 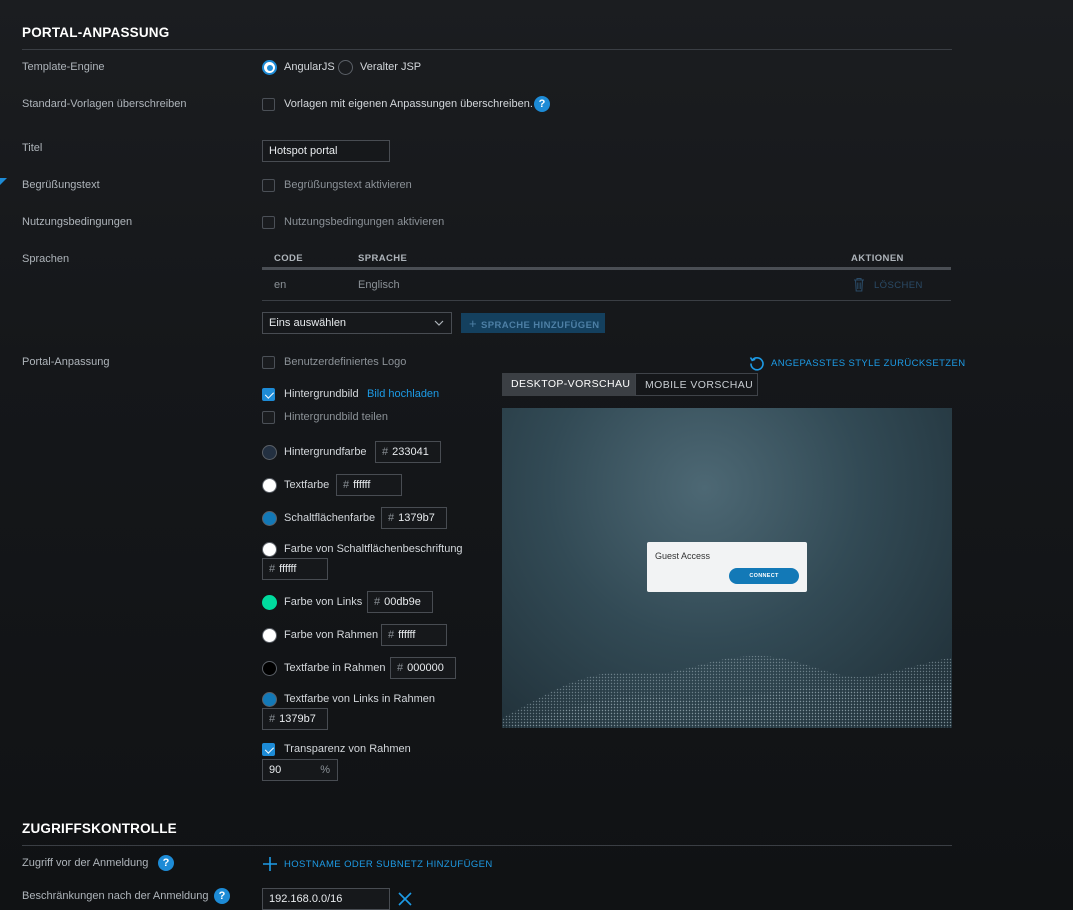 What do you see at coordinates (388, 864) in the screenshot?
I see `add-hostname-button: HOSTNAME ODER SUBNETZ HINZUFÜGEN` at bounding box center [388, 864].